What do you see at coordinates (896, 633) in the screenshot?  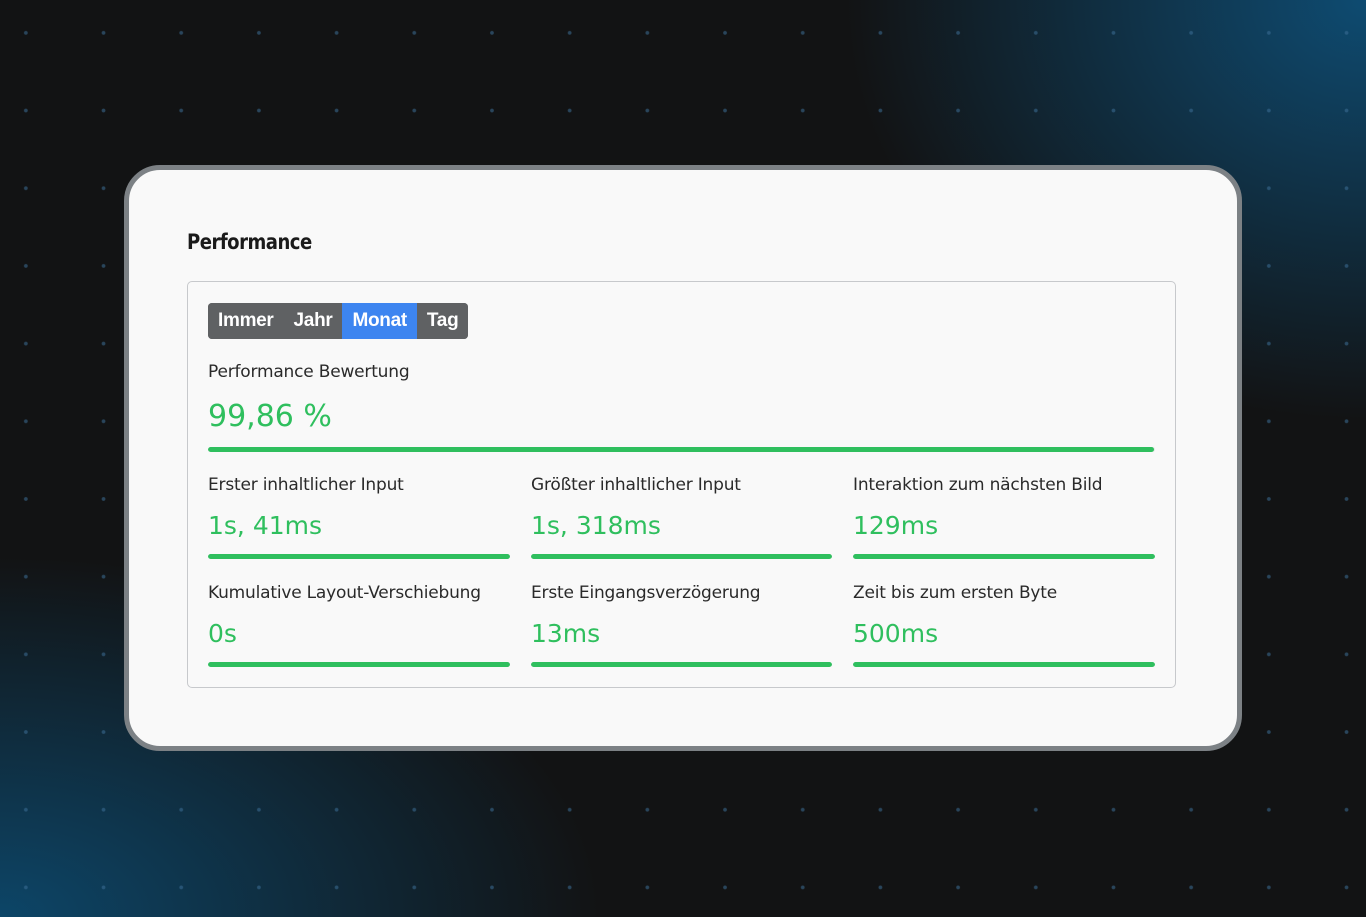 I see `metric-value: 500ms` at bounding box center [896, 633].